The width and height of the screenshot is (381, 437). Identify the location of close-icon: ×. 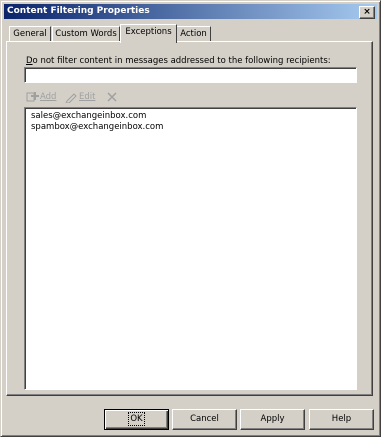
(367, 12).